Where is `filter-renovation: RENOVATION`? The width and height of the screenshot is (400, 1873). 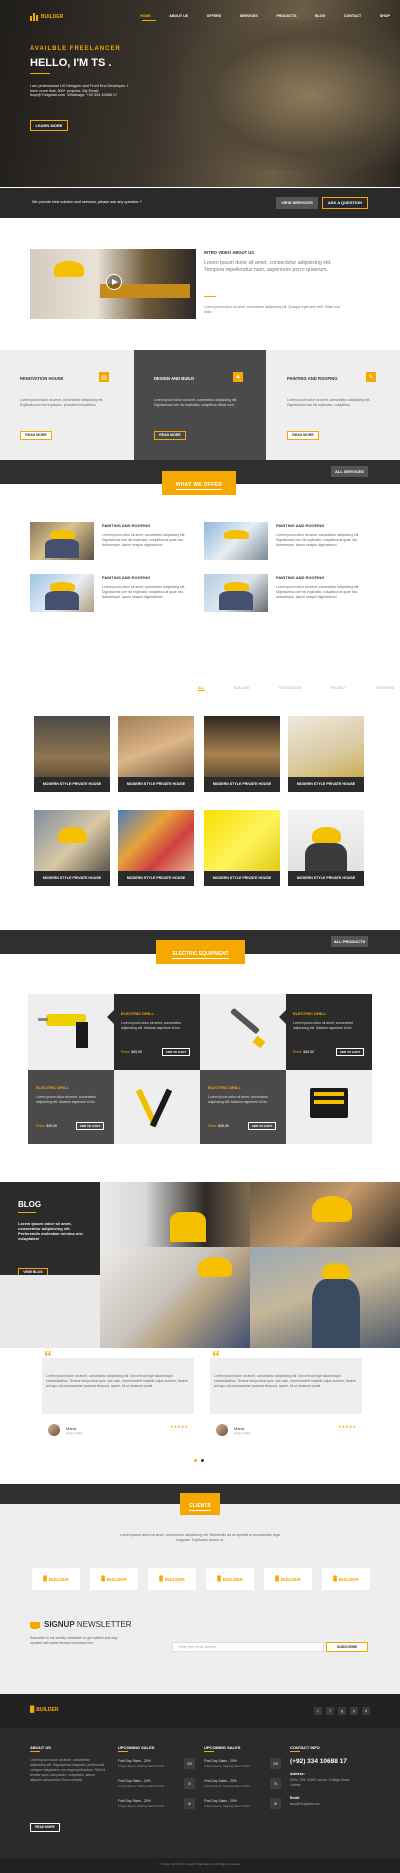 filter-renovation: RENOVATION is located at coordinates (290, 688).